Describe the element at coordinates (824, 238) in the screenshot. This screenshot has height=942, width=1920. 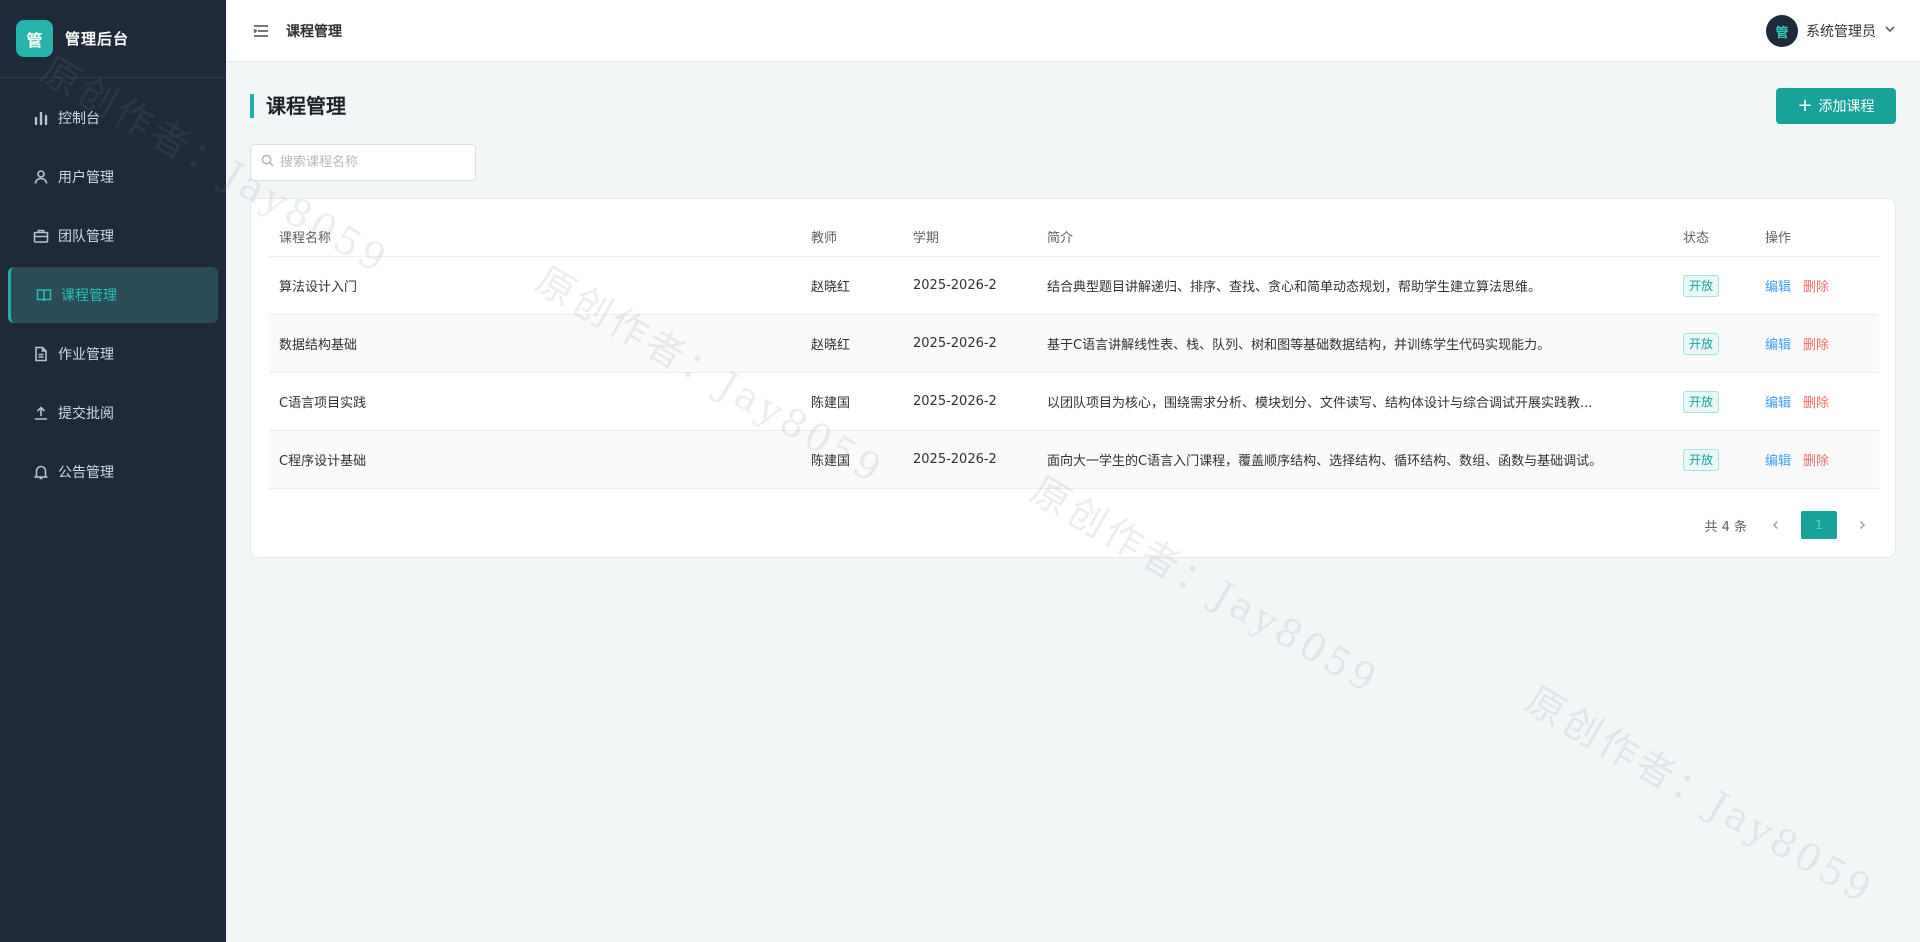
I see `column-header-teacher: 教师` at that location.